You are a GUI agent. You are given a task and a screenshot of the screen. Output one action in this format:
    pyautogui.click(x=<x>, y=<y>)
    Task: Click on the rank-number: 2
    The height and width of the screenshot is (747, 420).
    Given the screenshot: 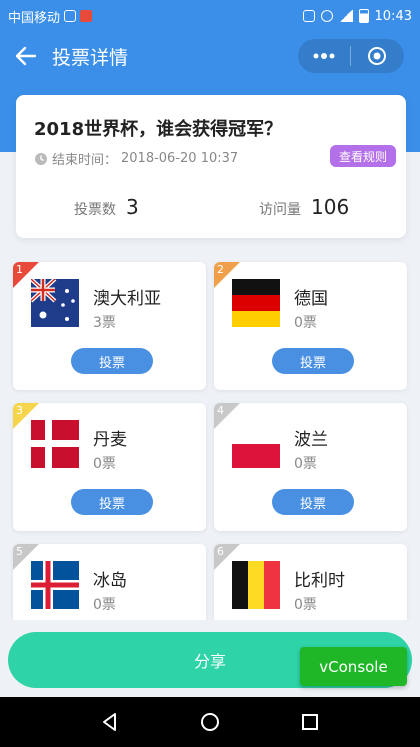 What is the action you would take?
    pyautogui.click(x=220, y=269)
    